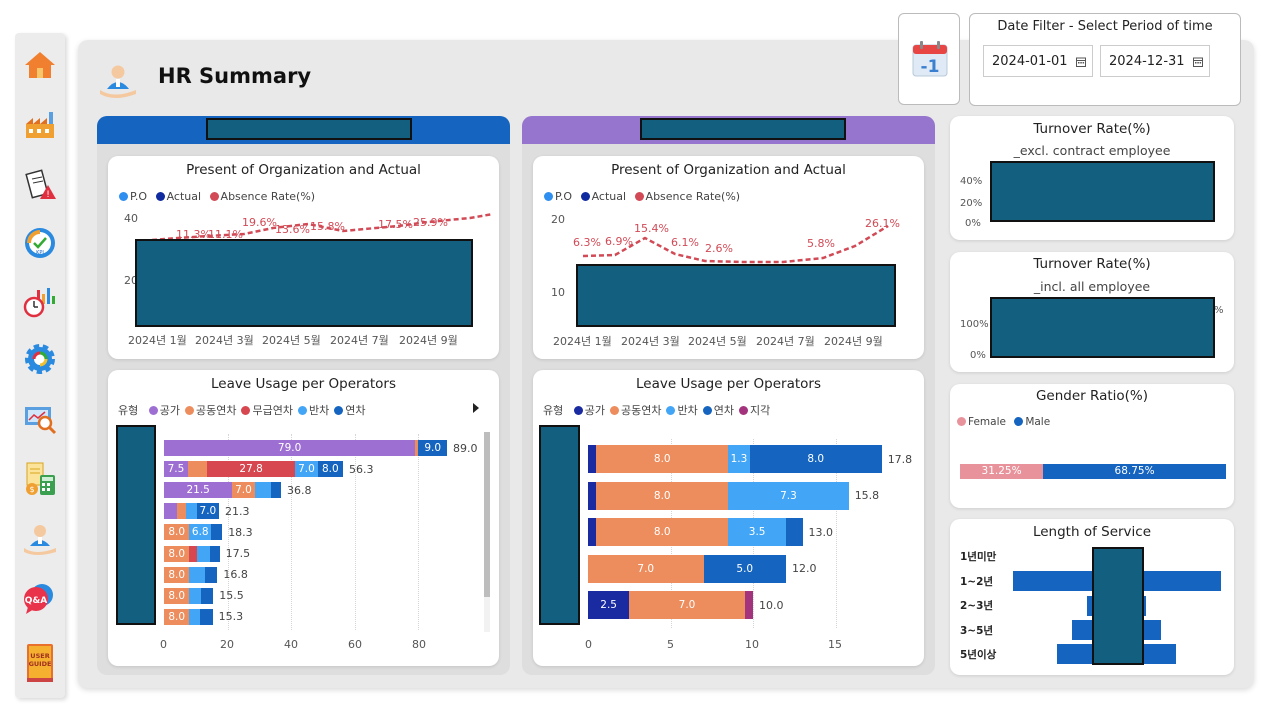  What do you see at coordinates (476, 408) in the screenshot?
I see `legend-next-arrow` at bounding box center [476, 408].